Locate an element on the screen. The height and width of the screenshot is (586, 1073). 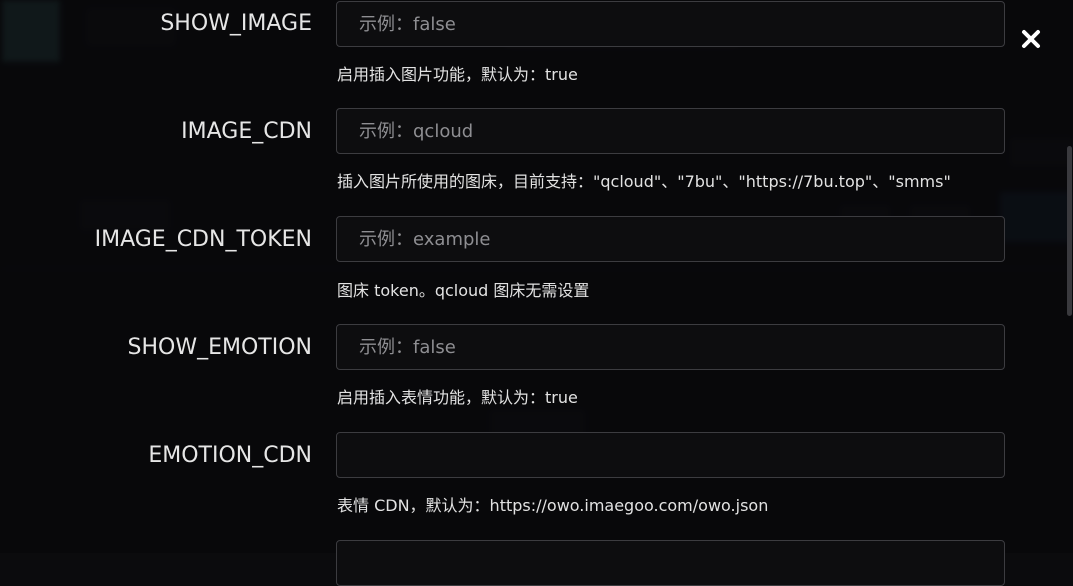
scrollbar is located at coordinates (1069, 231).